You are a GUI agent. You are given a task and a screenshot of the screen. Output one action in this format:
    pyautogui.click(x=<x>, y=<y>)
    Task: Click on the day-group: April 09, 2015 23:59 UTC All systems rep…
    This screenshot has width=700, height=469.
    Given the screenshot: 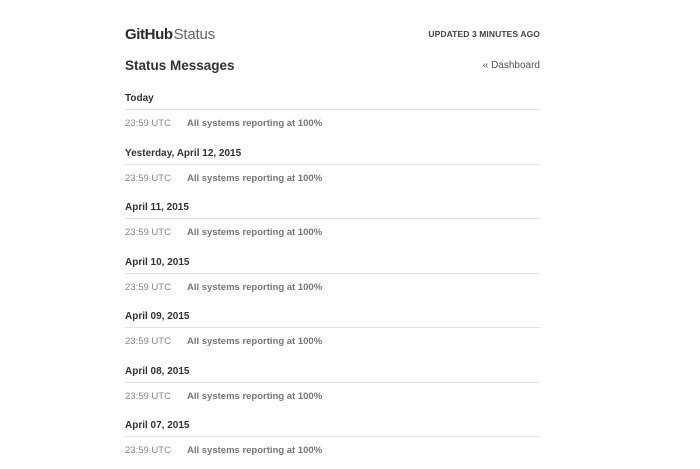 What is the action you would take?
    pyautogui.click(x=332, y=335)
    